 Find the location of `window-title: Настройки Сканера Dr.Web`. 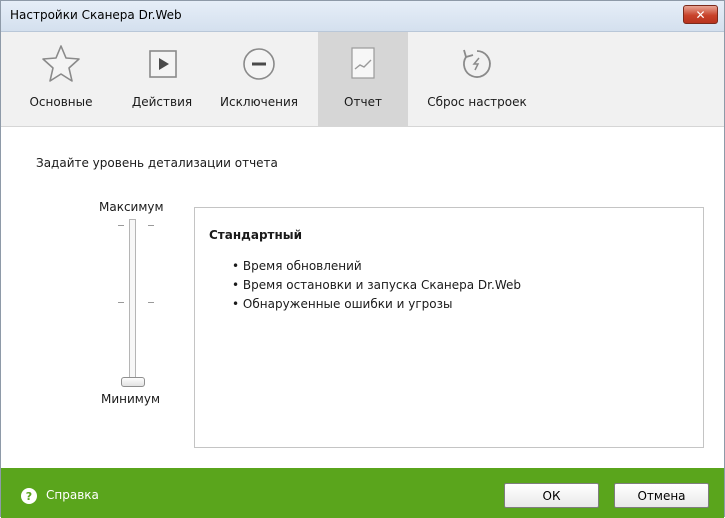

window-title: Настройки Сканера Dr.Web is located at coordinates (96, 15).